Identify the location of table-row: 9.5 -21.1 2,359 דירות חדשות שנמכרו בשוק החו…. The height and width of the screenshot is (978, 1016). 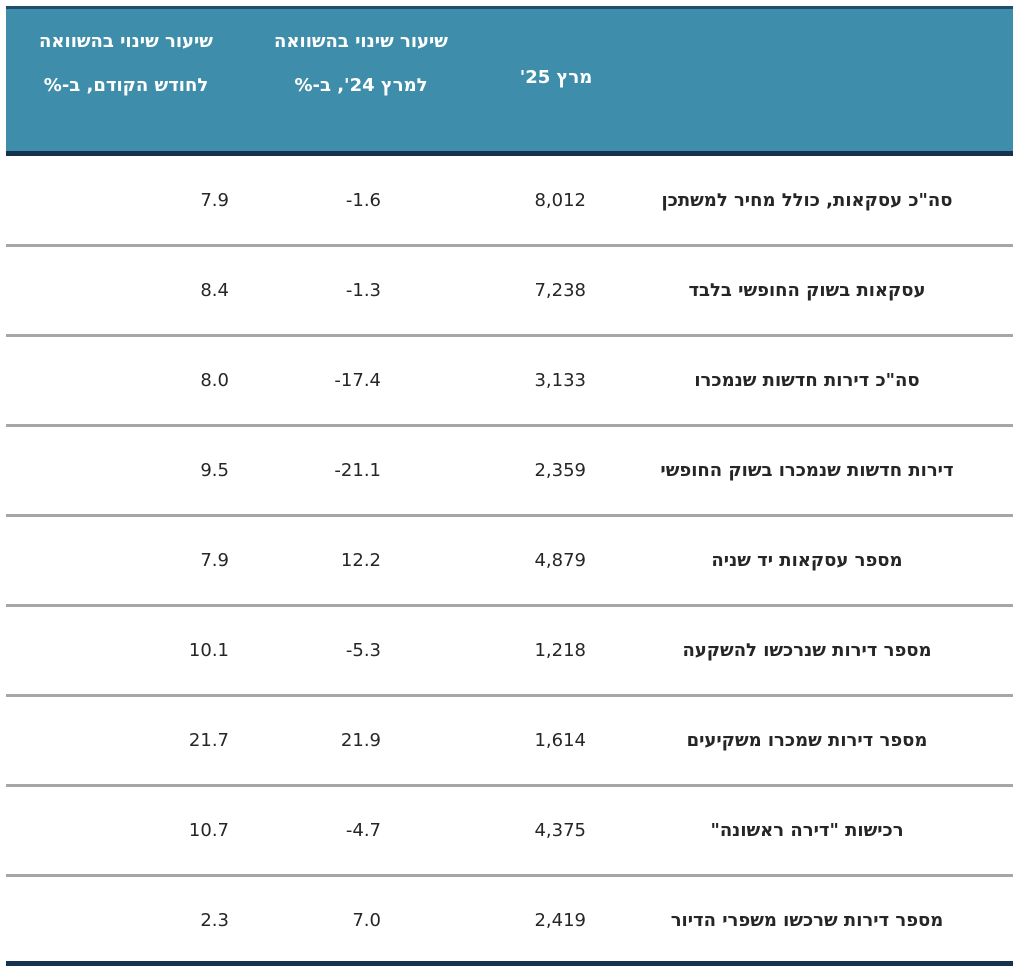
(509, 470).